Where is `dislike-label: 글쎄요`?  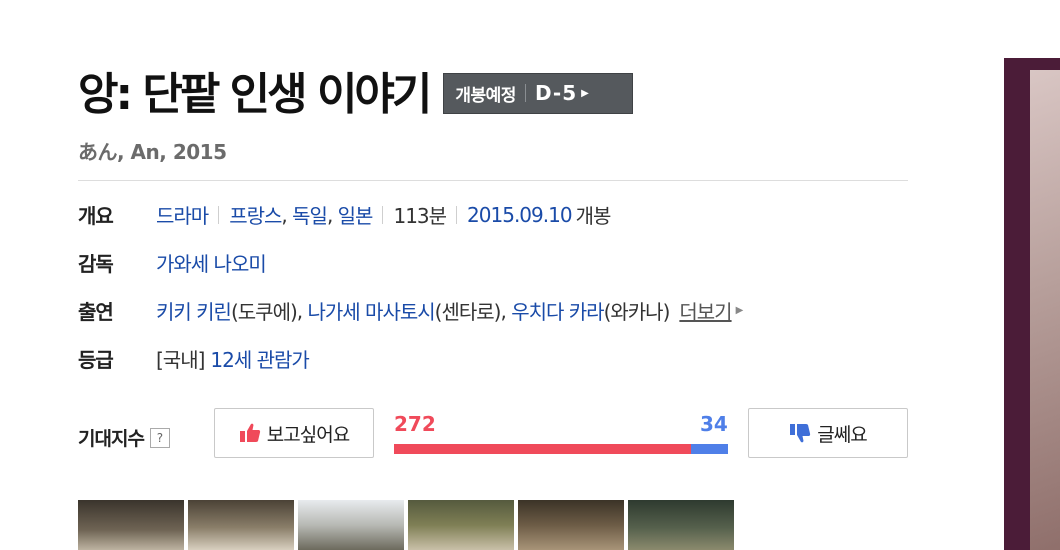
dislike-label: 글쎄요 is located at coordinates (842, 434).